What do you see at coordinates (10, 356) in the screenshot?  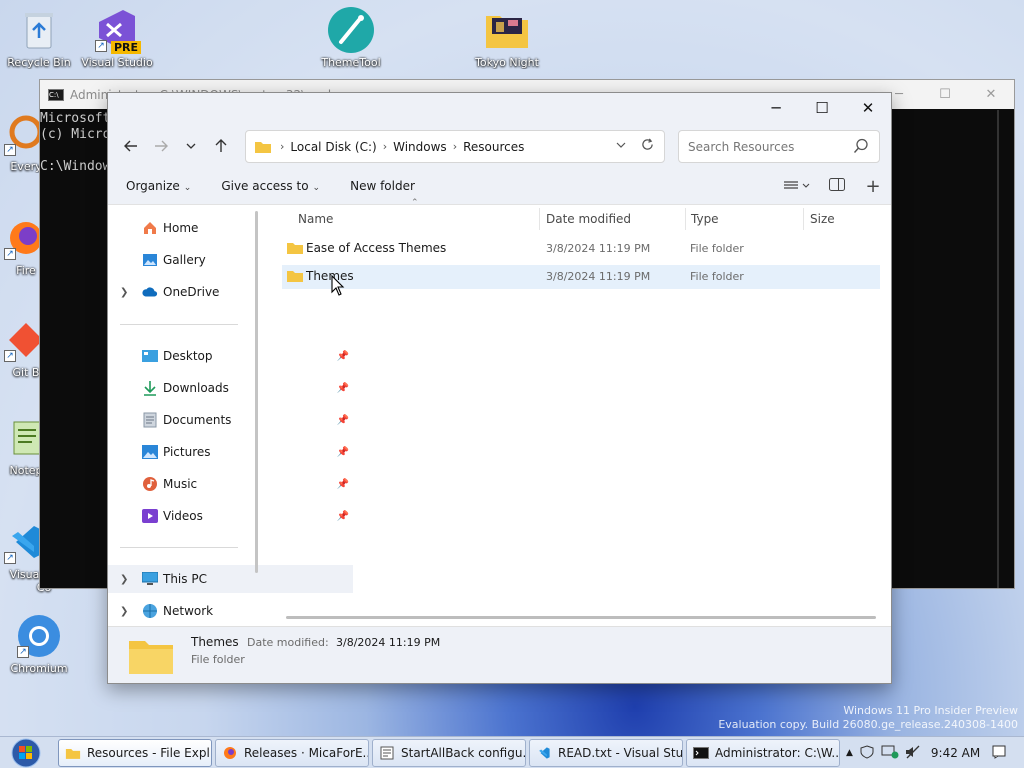 I see `shortcut-arrow-icon: ↗` at bounding box center [10, 356].